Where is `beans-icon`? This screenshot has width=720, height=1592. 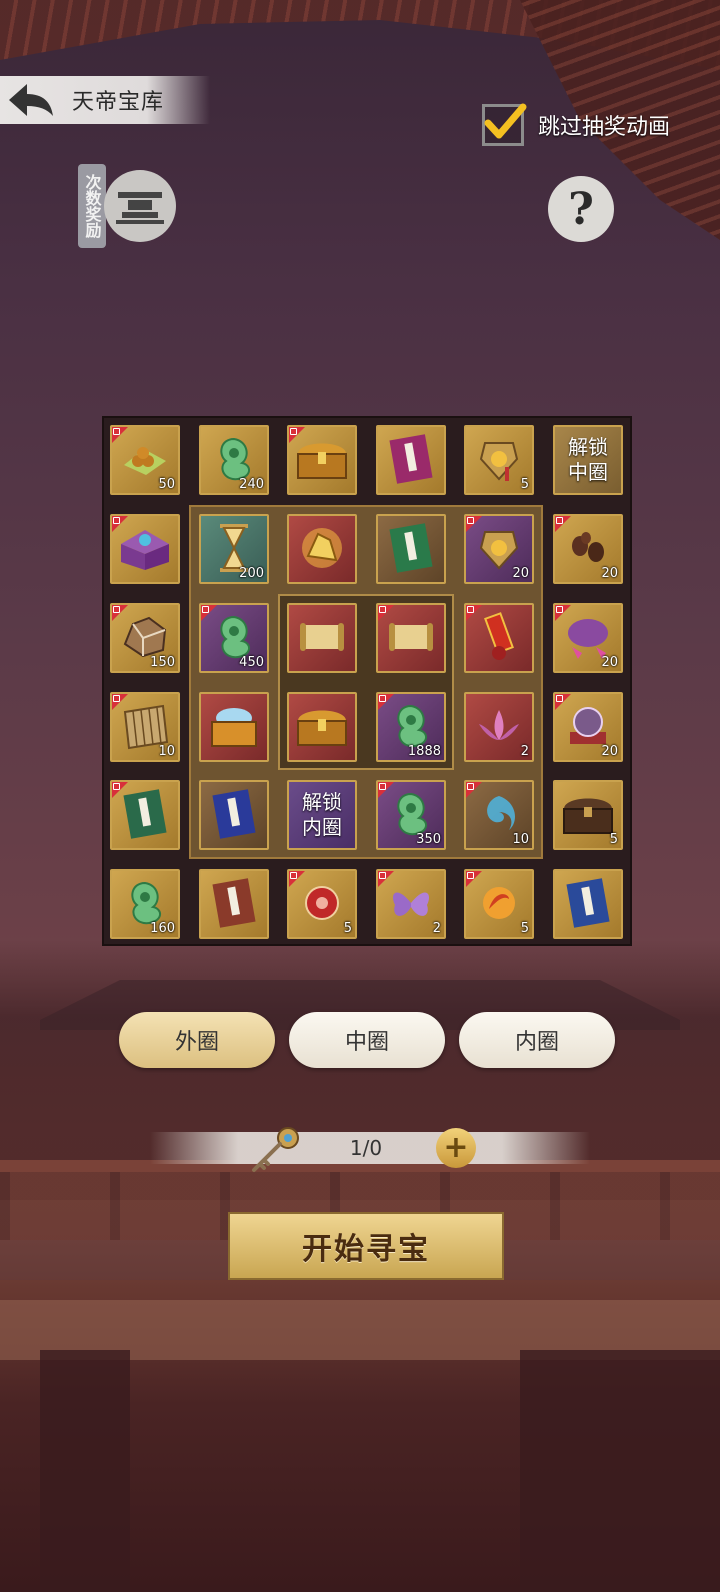
beans-icon is located at coordinates (588, 546).